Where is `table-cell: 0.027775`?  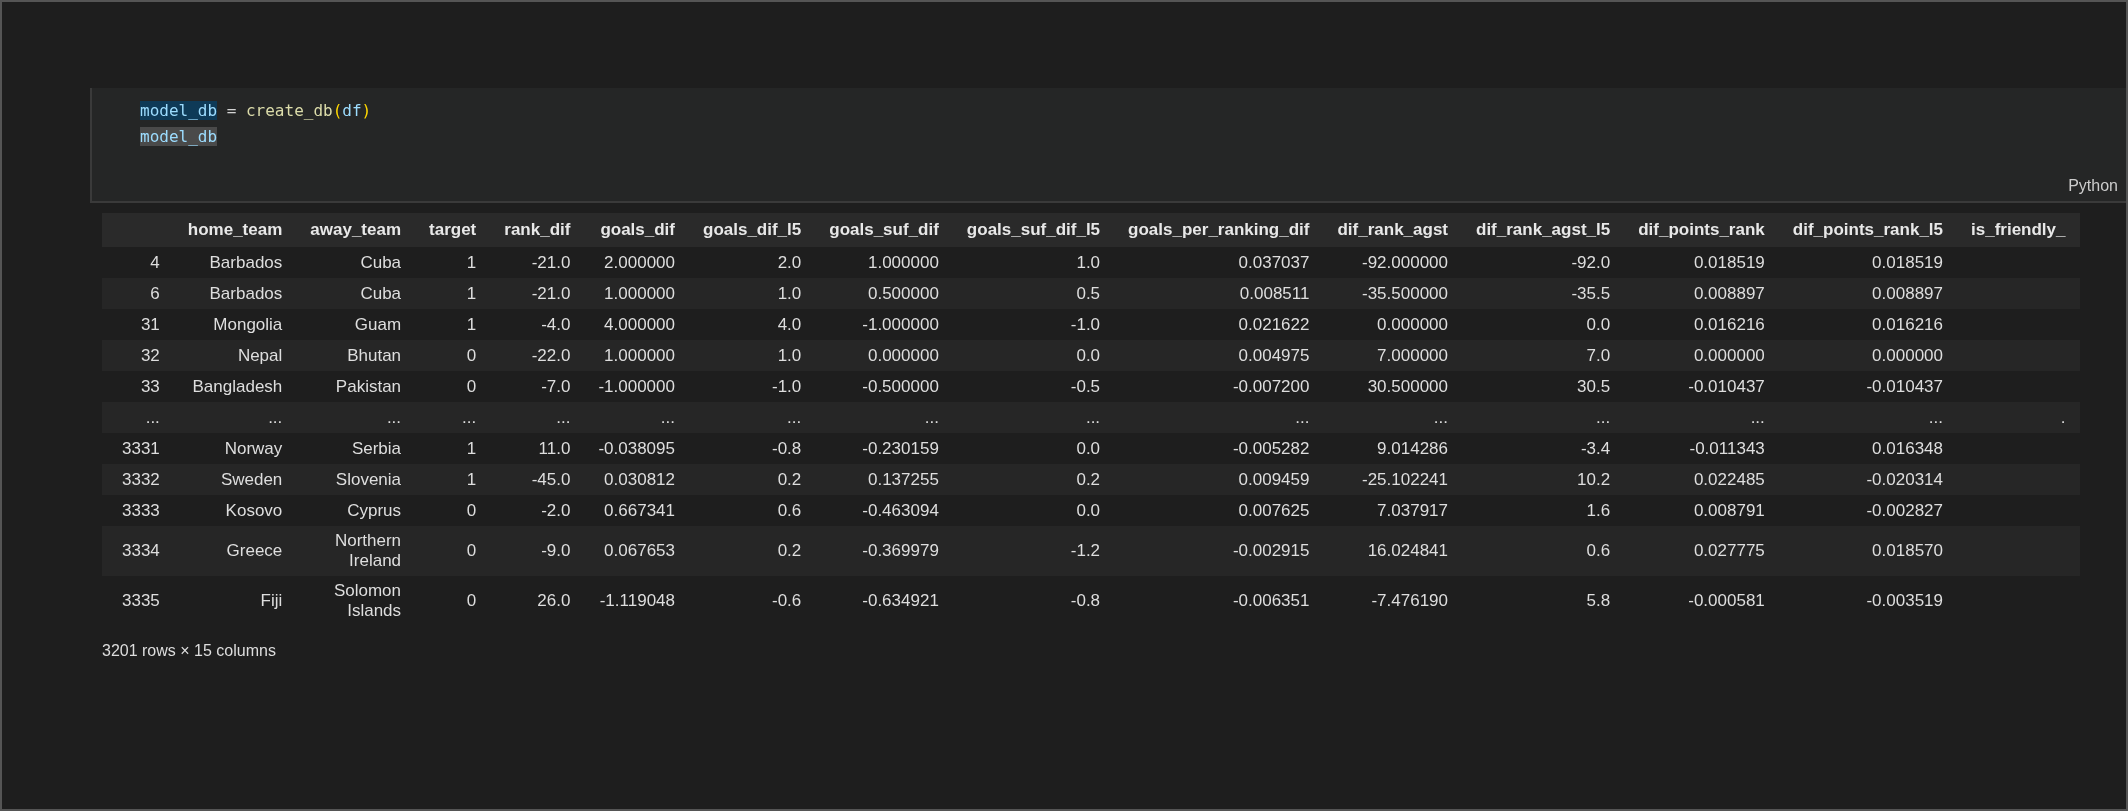 table-cell: 0.027775 is located at coordinates (1701, 551).